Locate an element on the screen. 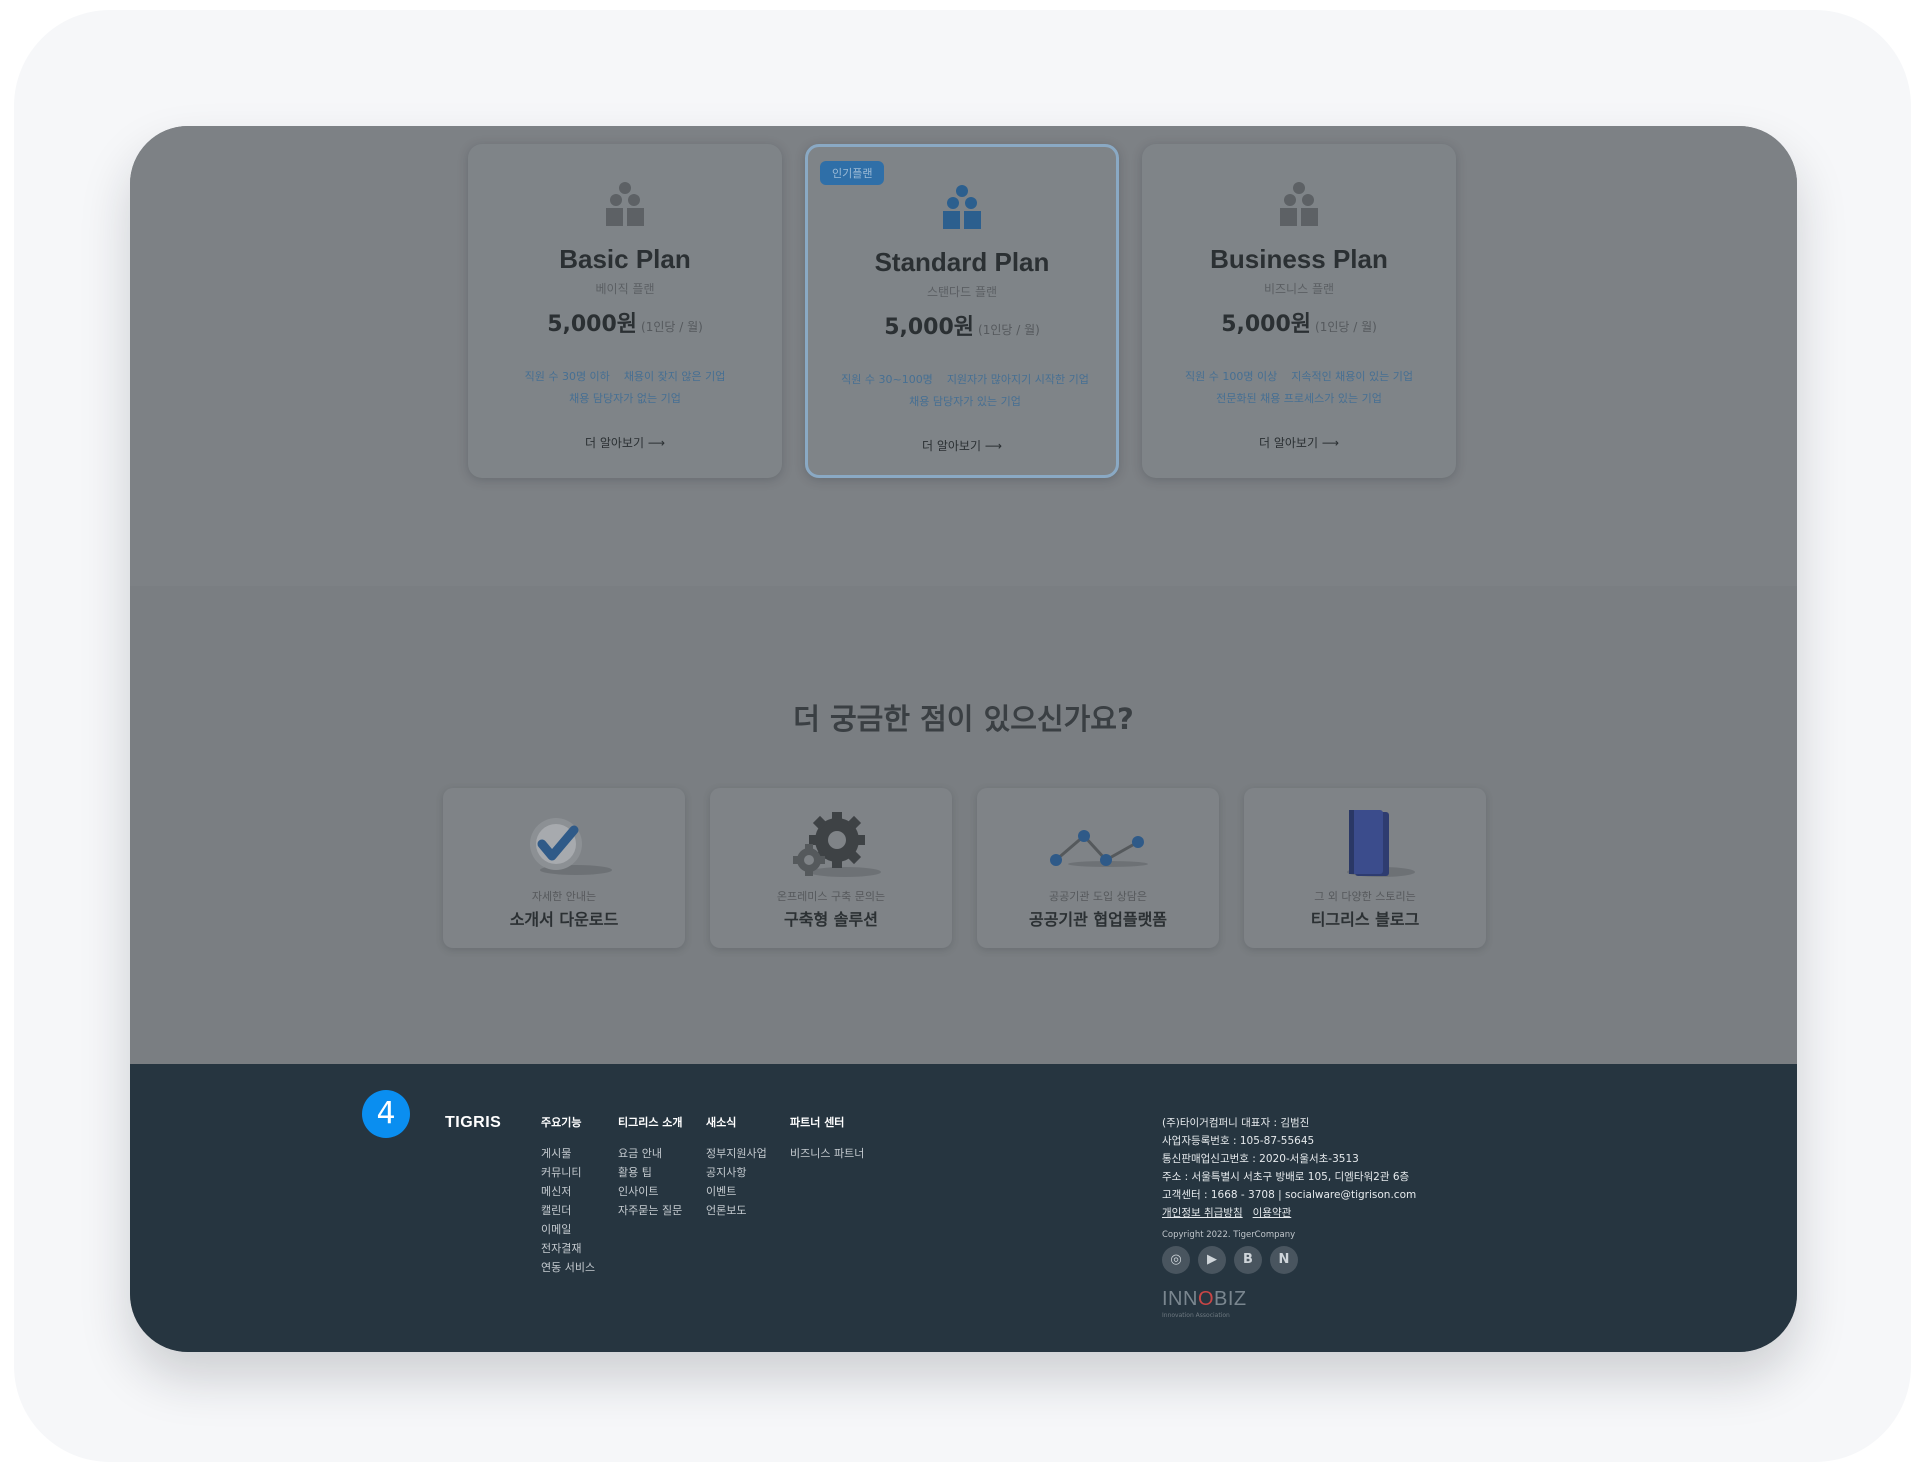 This screenshot has height=1465, width=1925. footer-column-features: 주요기능 게시물 커뮤니티 메신저 캘린더 이메일 전자결재 연동 서비스 is located at coordinates (568, 1195).